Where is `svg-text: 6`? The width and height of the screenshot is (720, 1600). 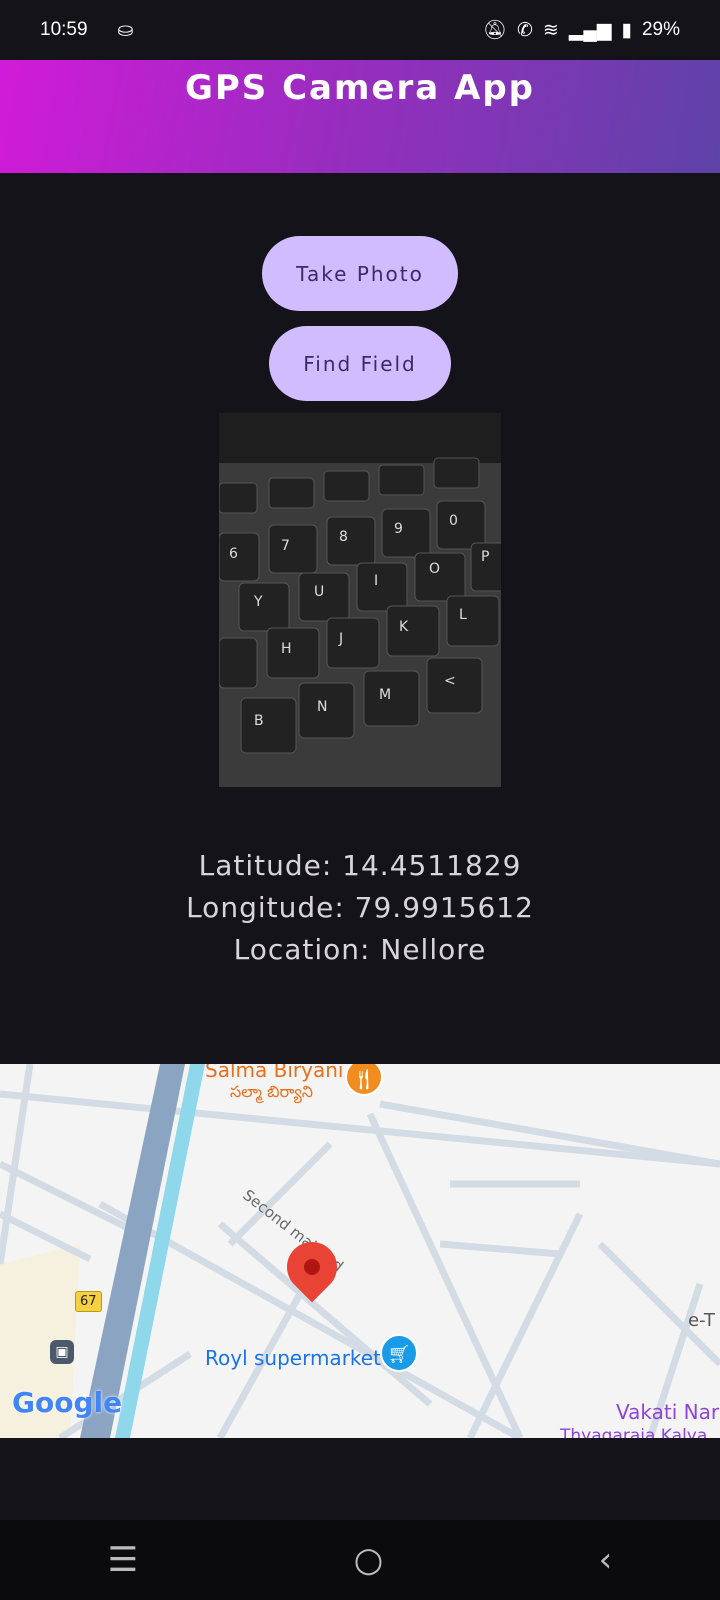 svg-text: 6 is located at coordinates (233, 554).